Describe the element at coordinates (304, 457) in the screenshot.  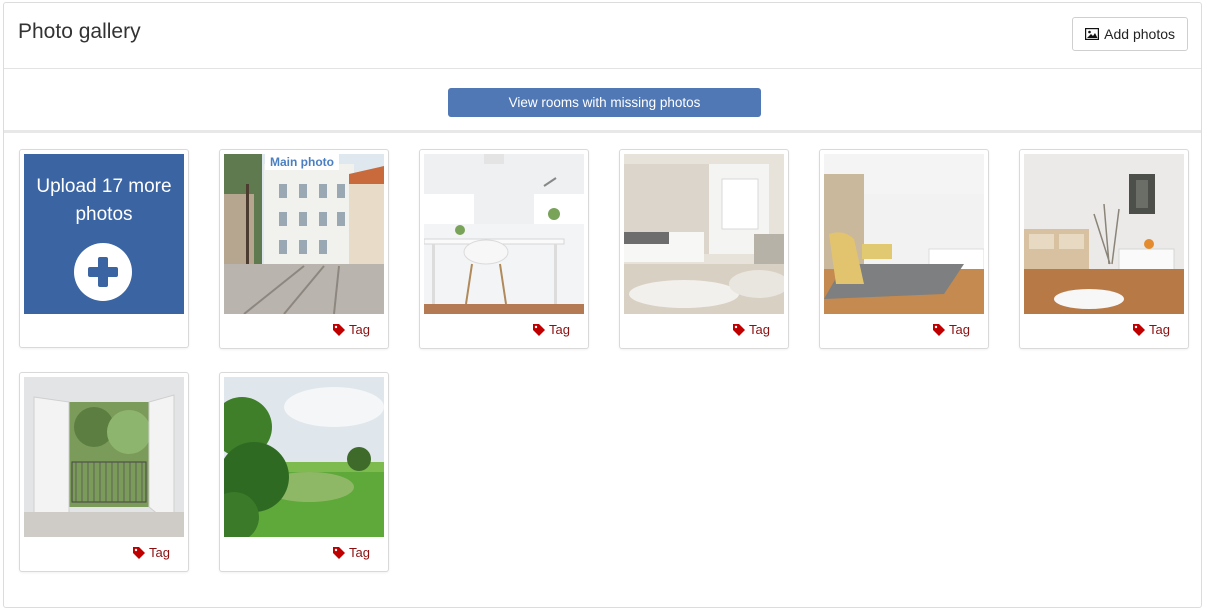
I see `photo-thumbnail-landscape` at that location.